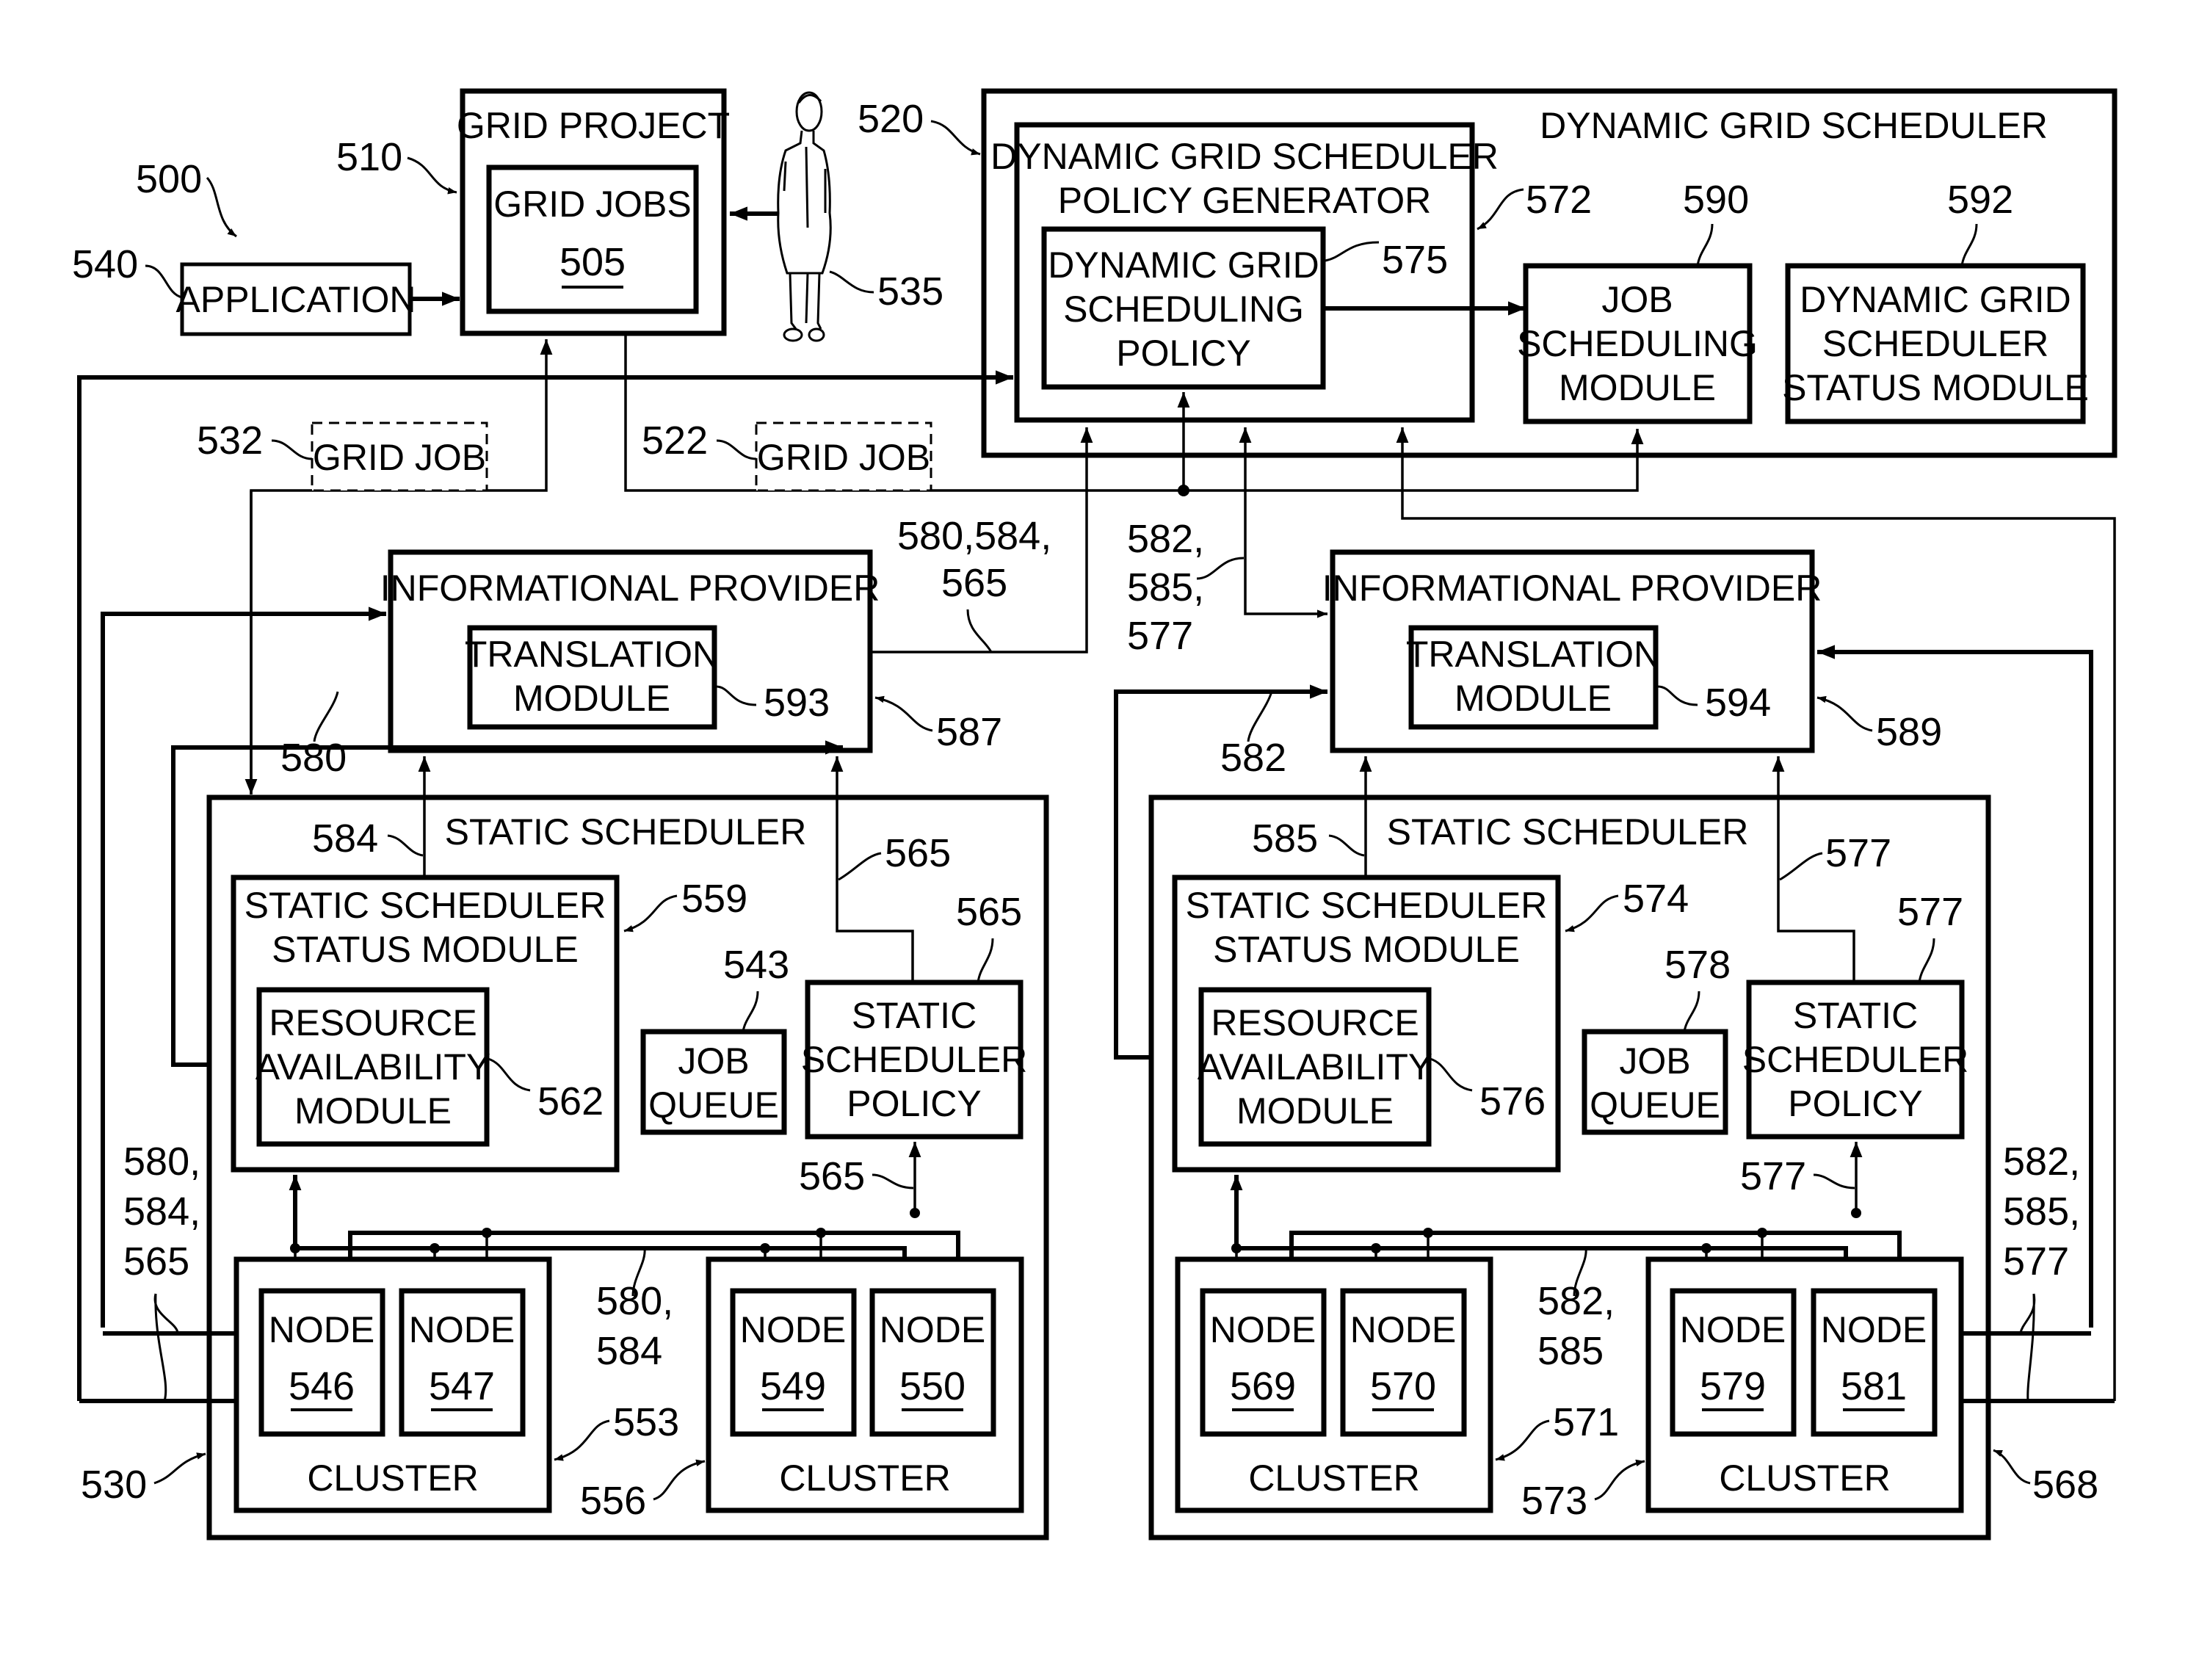  I want to click on right-static-scheduler-leader, so click(2012, 1467).